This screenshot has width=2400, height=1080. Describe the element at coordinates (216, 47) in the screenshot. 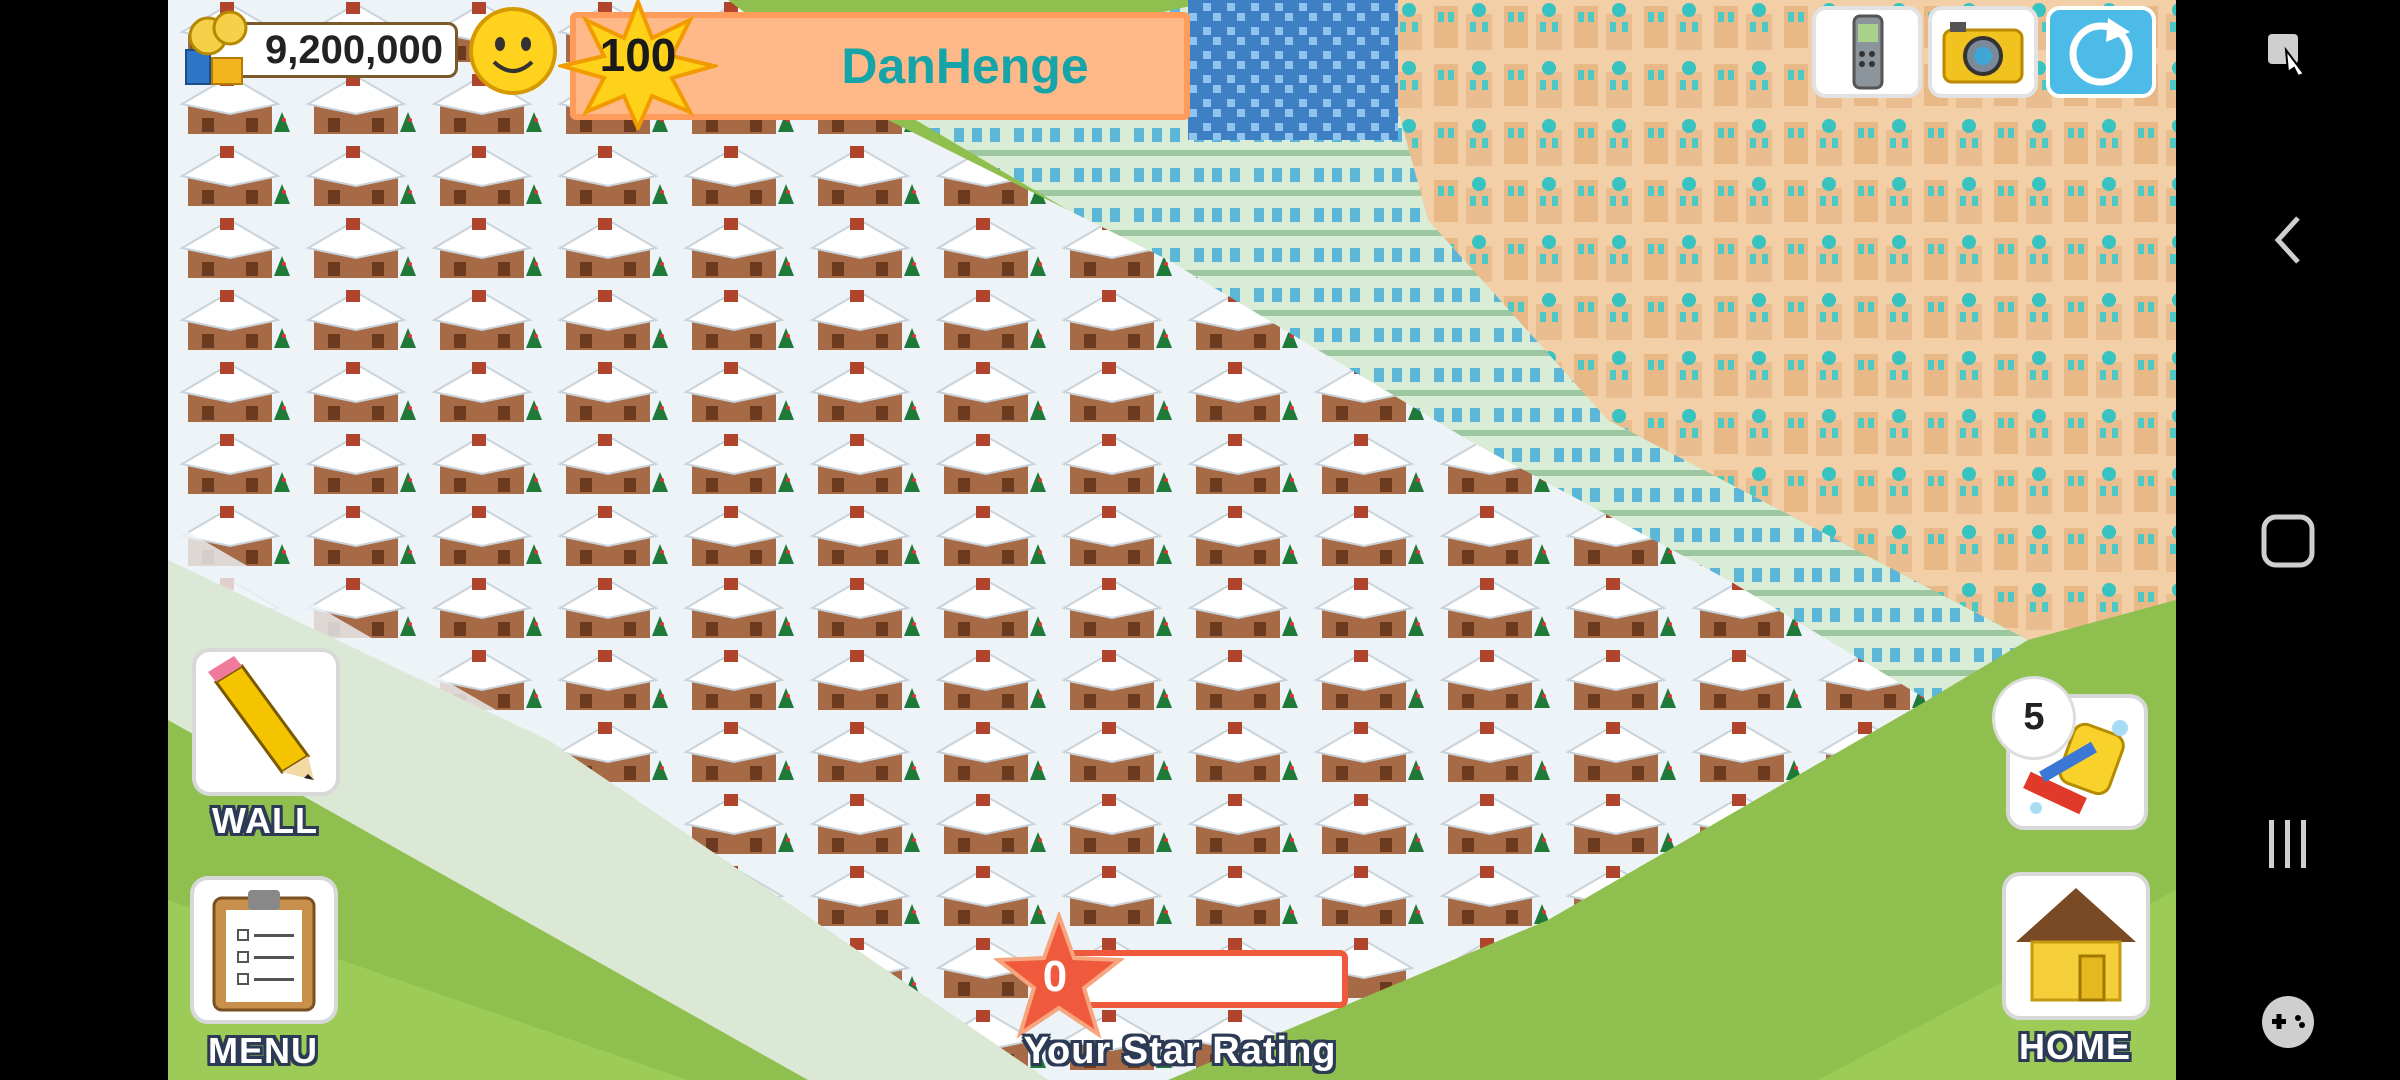

I see `coins-icon` at that location.